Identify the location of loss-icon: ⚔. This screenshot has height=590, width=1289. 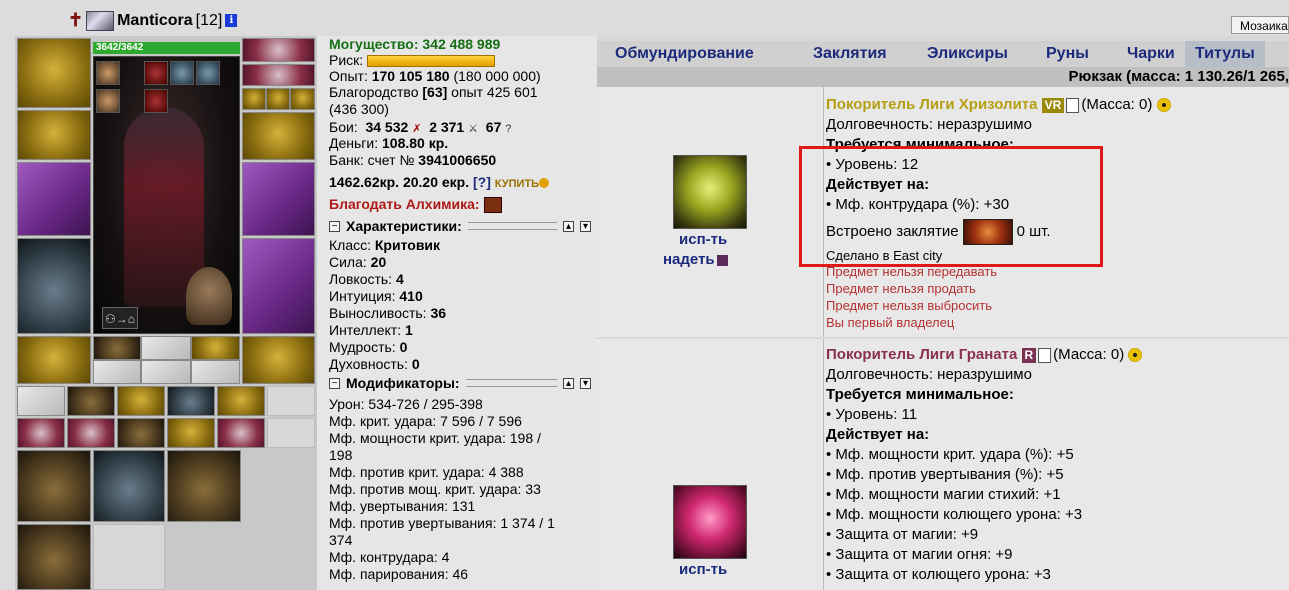
(473, 129).